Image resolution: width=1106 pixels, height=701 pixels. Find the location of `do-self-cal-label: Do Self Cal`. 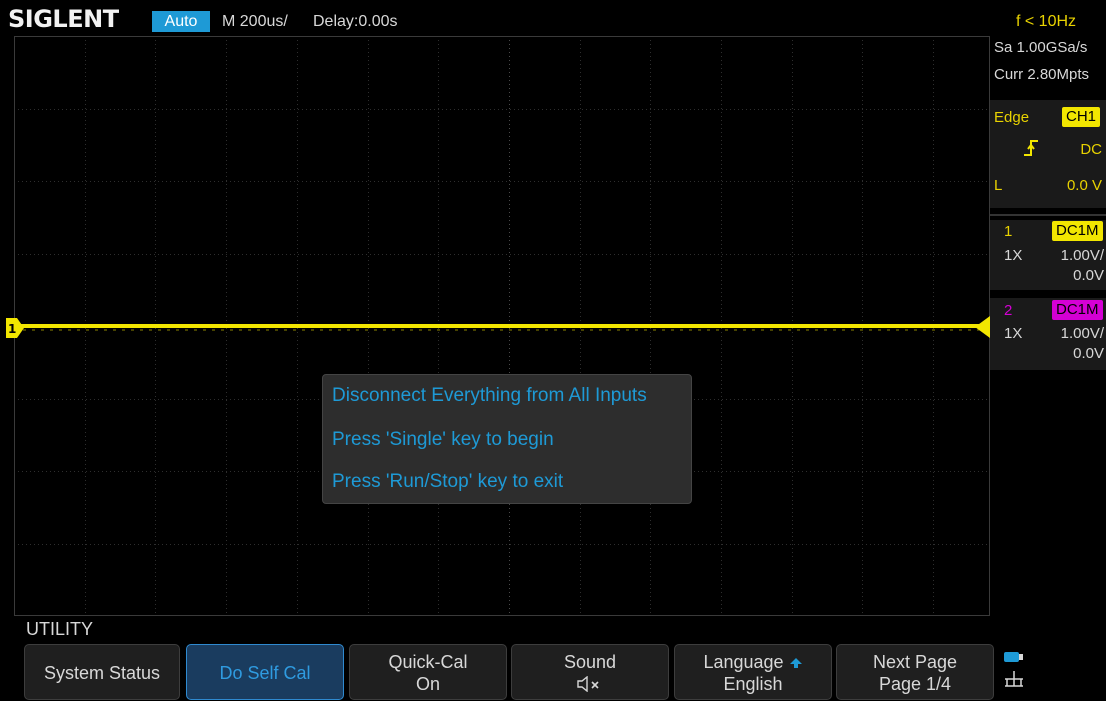

do-self-cal-label: Do Self Cal is located at coordinates (265, 673).